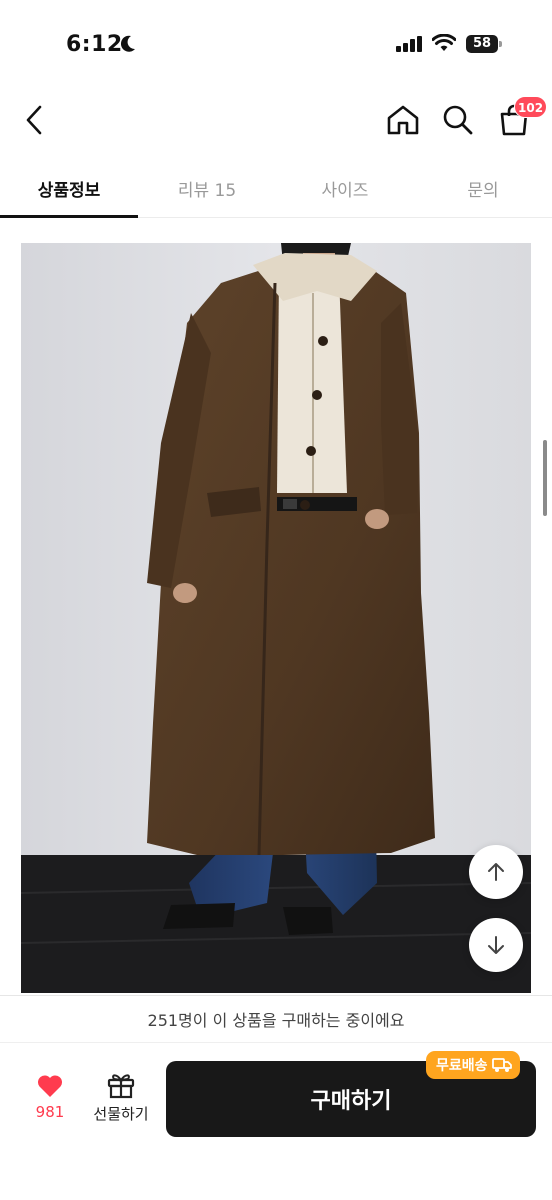 The height and width of the screenshot is (1200, 552). I want to click on tab-product-info: 상품정보, so click(69, 189).